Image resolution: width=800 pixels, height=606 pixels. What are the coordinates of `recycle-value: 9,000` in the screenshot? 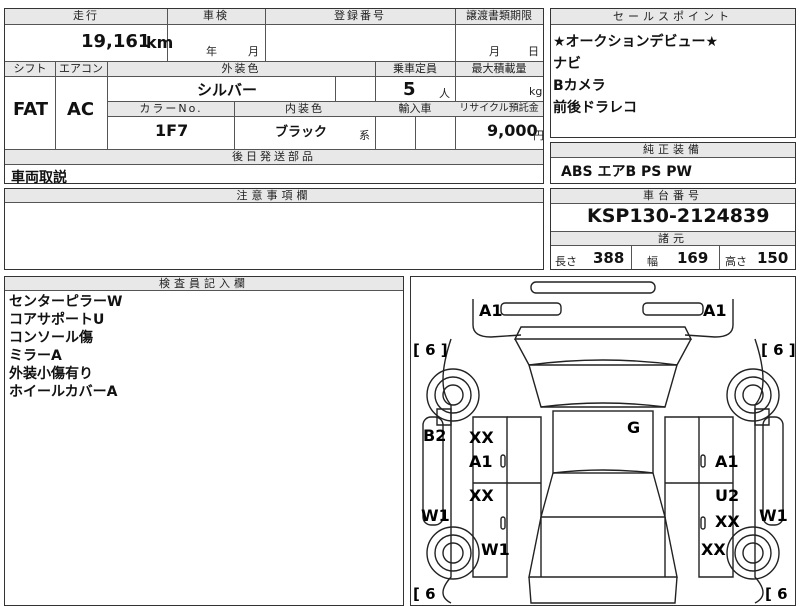 It's located at (512, 130).